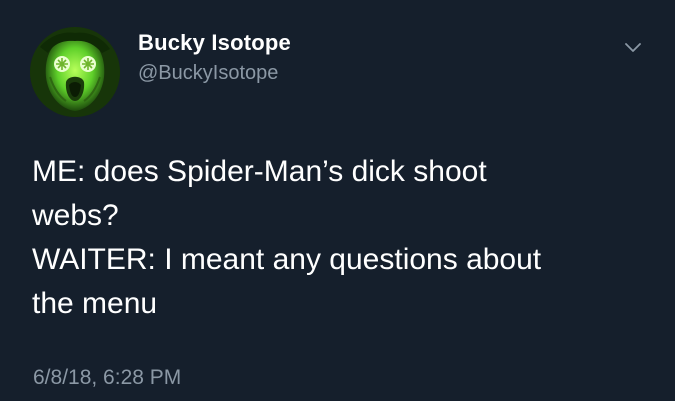  What do you see at coordinates (259, 171) in the screenshot?
I see `tweet-text-line: ME: does Spider-Man’s dick shoot` at bounding box center [259, 171].